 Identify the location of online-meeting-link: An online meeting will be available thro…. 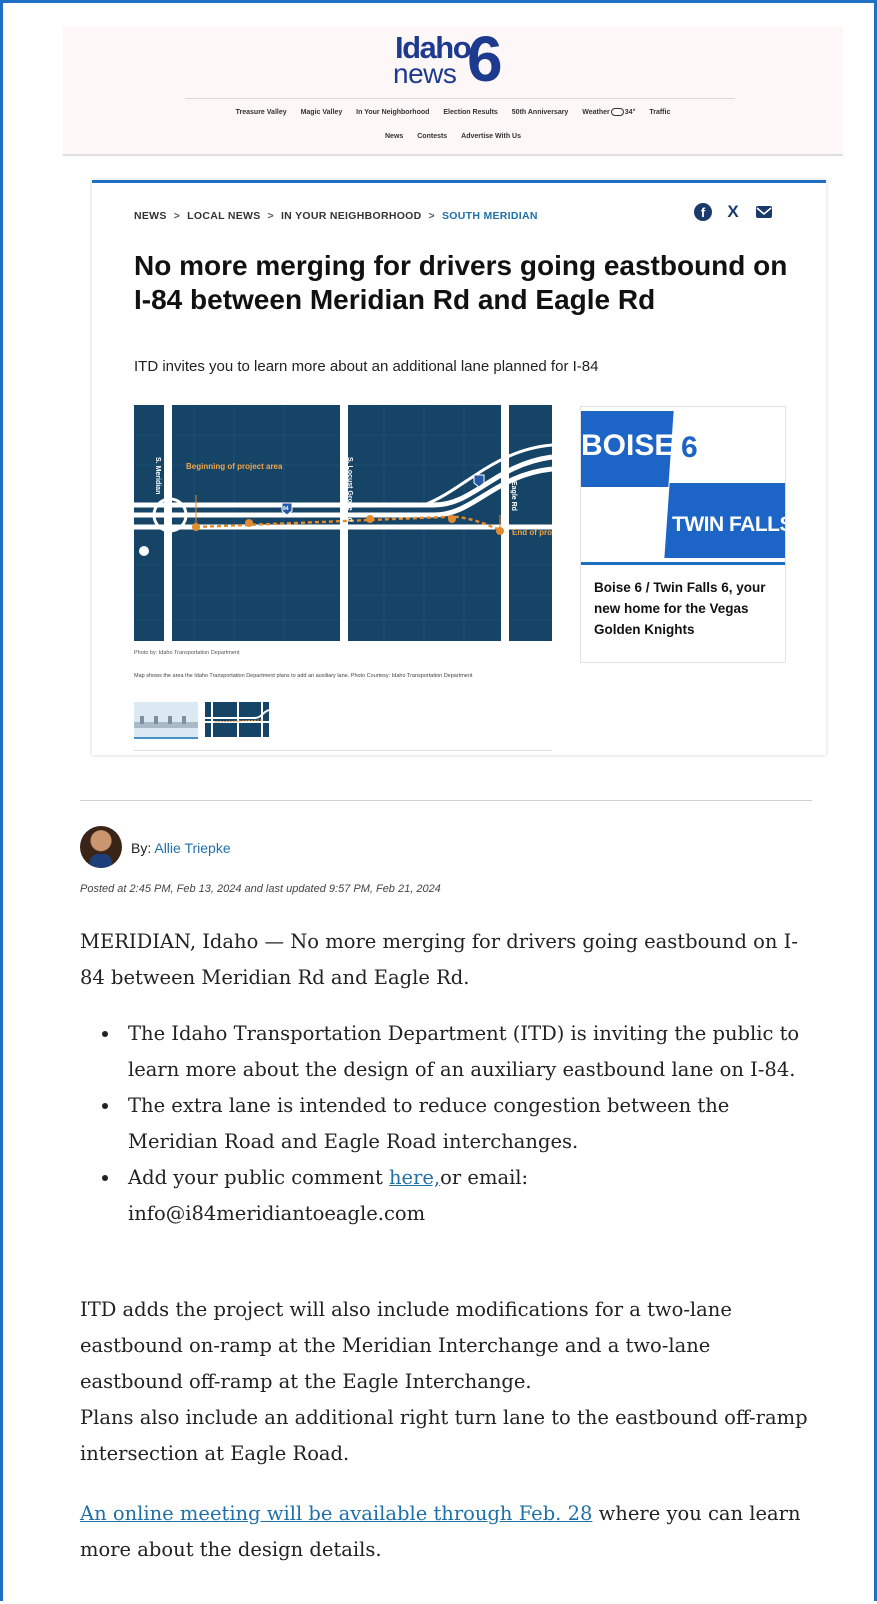
(336, 1513).